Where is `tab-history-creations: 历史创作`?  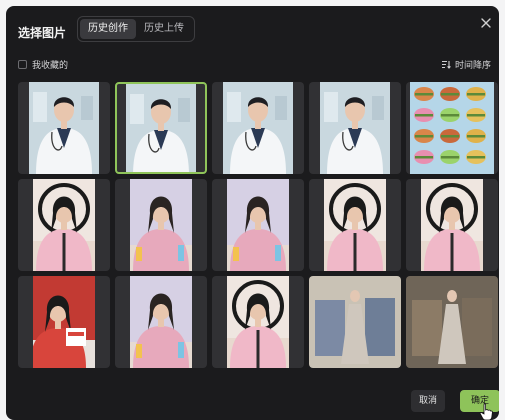
tab-history-creations: 历史创作 is located at coordinates (108, 29).